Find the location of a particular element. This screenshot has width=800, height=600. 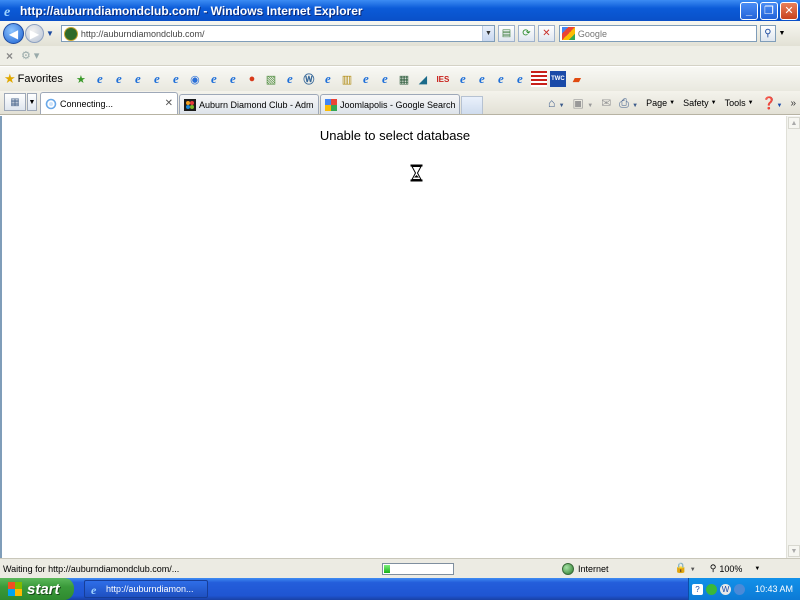

site-favicon-icon is located at coordinates (70, 33).